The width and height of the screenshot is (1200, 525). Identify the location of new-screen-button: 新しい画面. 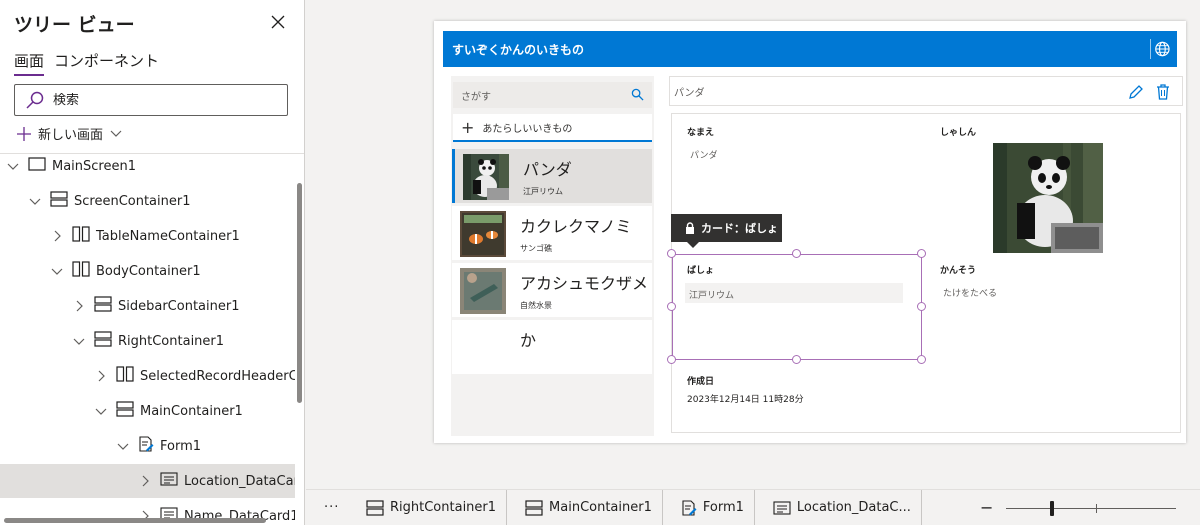
(69, 133).